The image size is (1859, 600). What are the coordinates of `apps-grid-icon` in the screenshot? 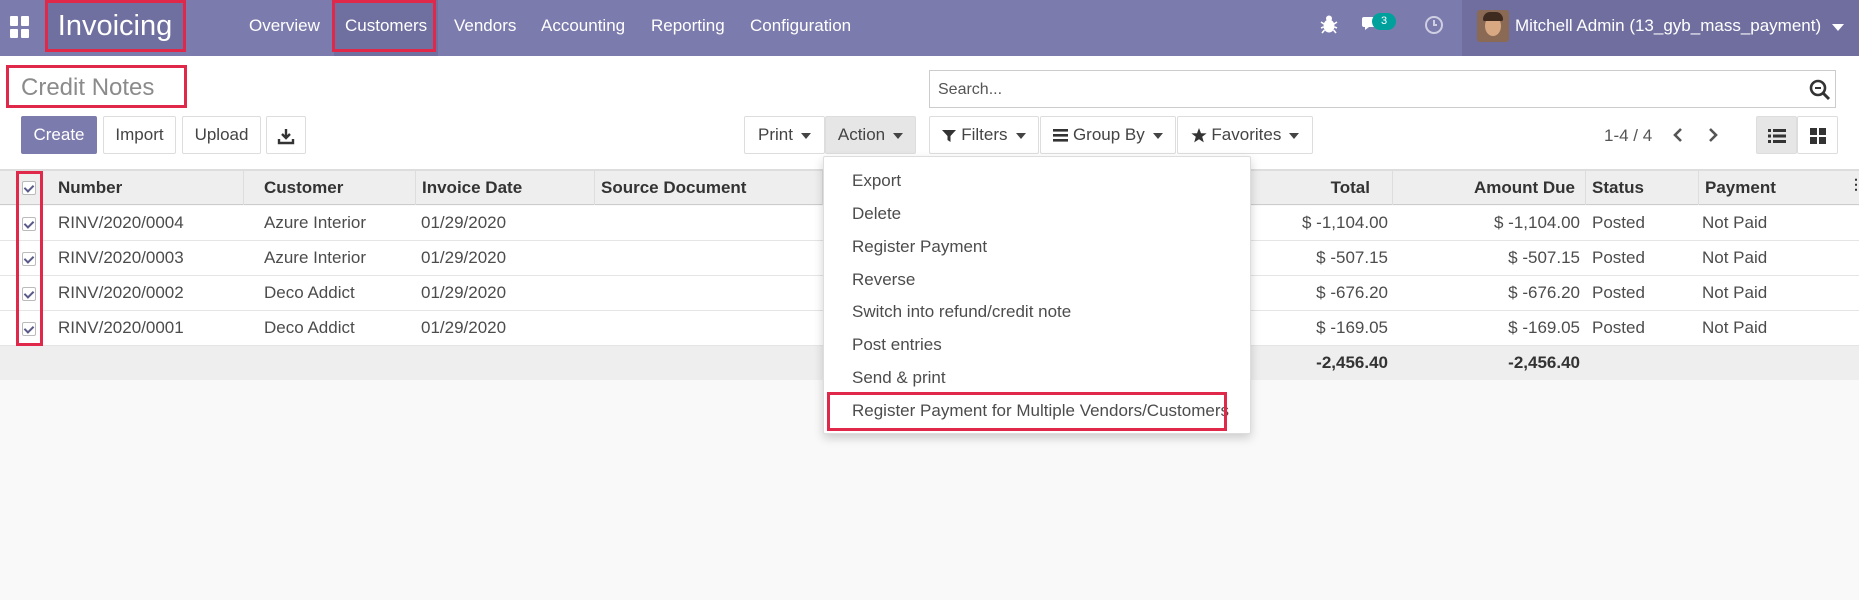 It's located at (21, 27).